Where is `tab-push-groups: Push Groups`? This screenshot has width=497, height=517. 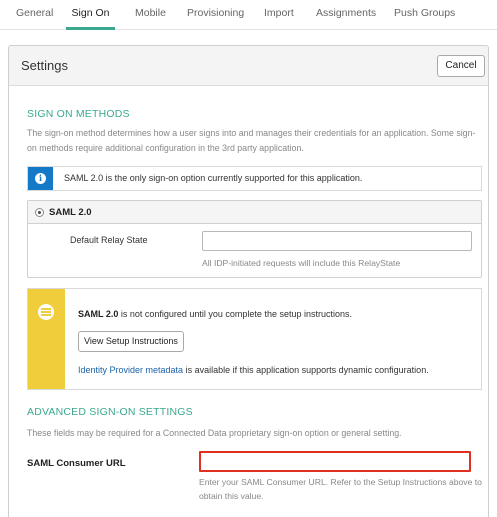
tab-push-groups: Push Groups is located at coordinates (424, 15).